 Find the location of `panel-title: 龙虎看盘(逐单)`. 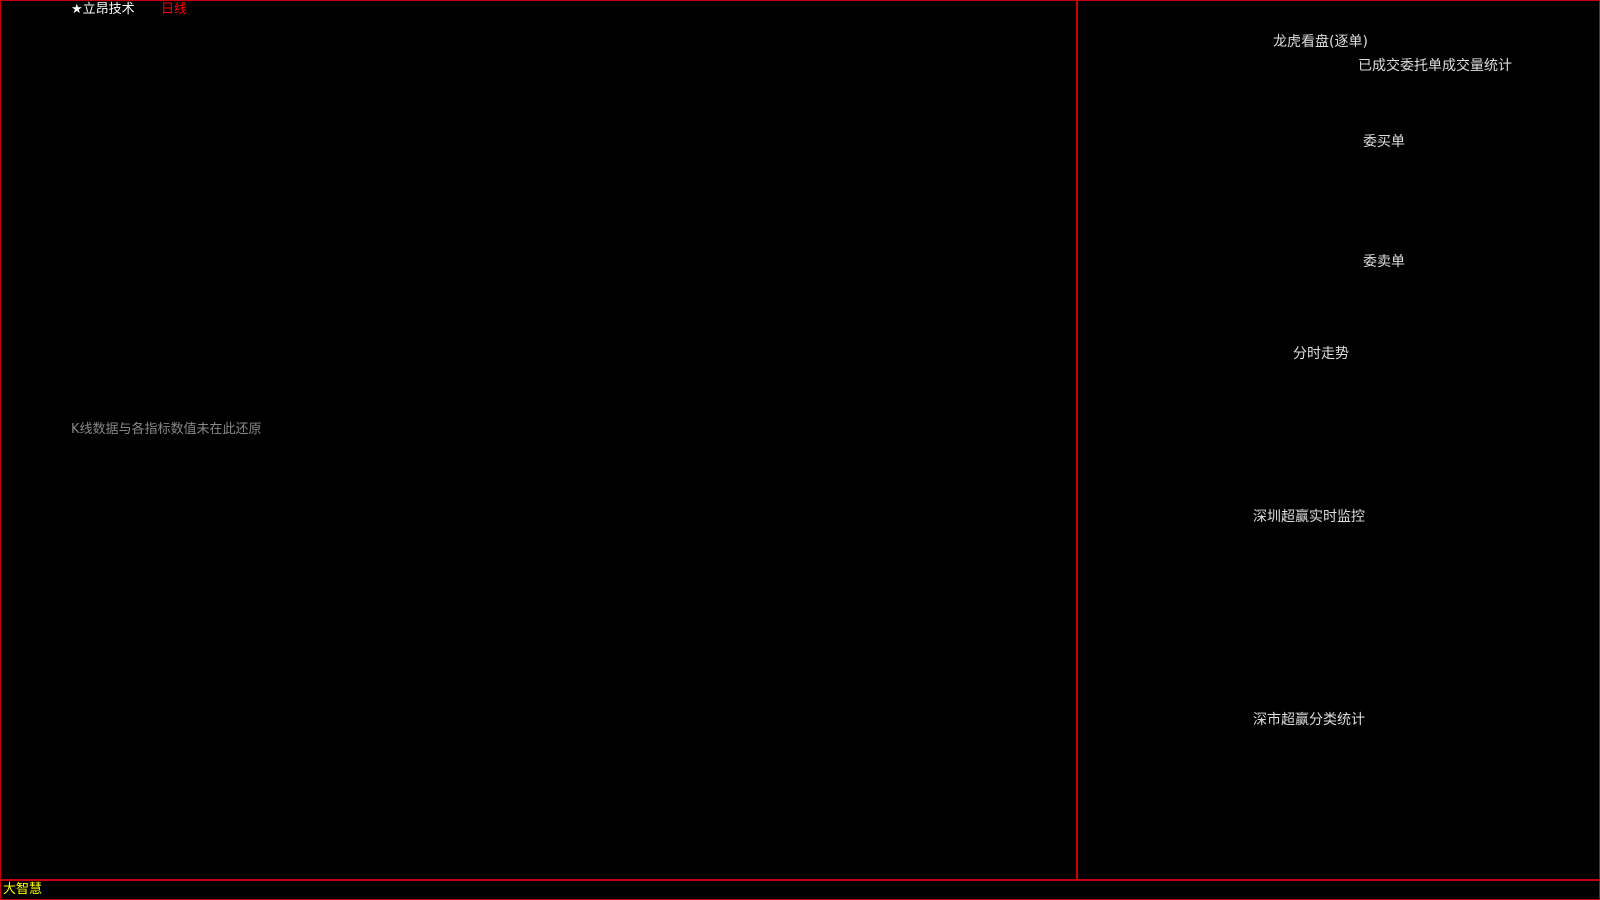

panel-title: 龙虎看盘(逐单) is located at coordinates (1320, 42).